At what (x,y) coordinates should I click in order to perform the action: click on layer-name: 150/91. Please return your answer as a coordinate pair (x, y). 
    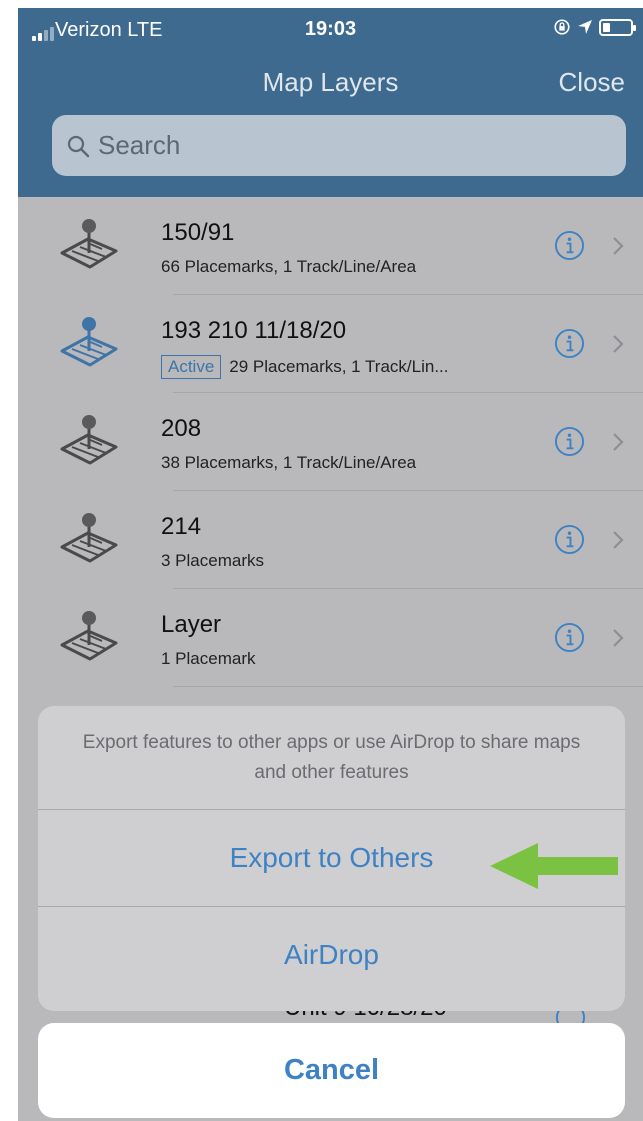
    Looking at the image, I should click on (198, 232).